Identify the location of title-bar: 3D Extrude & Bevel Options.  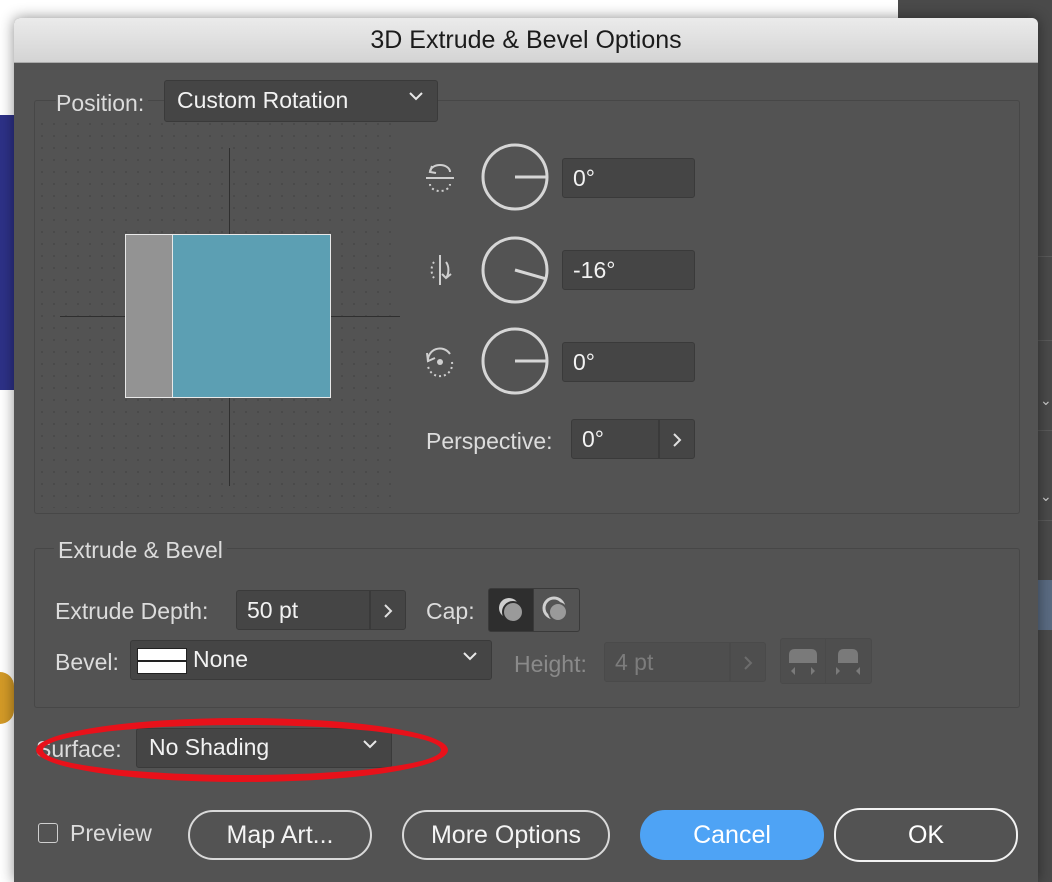
(526, 40).